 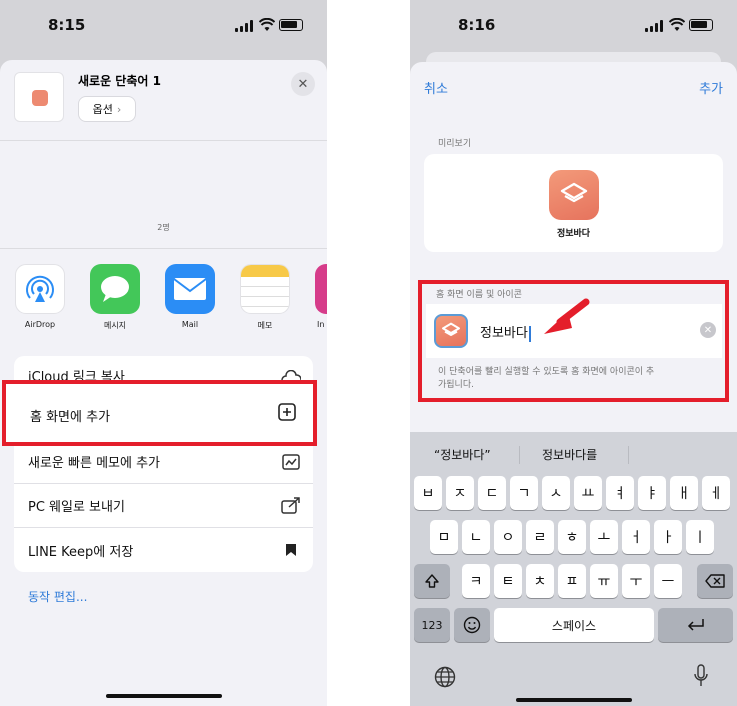 I want to click on backspace-icon, so click(x=715, y=581).